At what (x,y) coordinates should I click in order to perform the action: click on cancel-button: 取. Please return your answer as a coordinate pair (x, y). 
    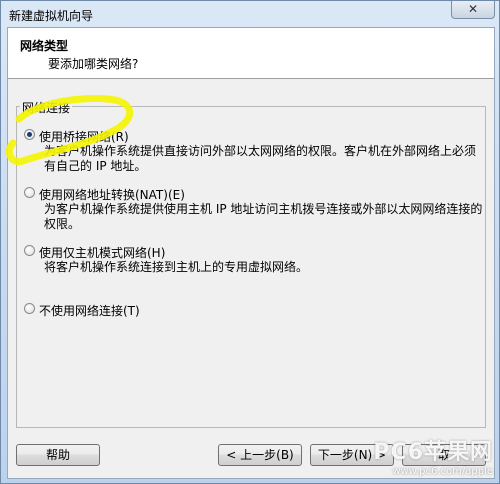
    Looking at the image, I should click on (444, 455).